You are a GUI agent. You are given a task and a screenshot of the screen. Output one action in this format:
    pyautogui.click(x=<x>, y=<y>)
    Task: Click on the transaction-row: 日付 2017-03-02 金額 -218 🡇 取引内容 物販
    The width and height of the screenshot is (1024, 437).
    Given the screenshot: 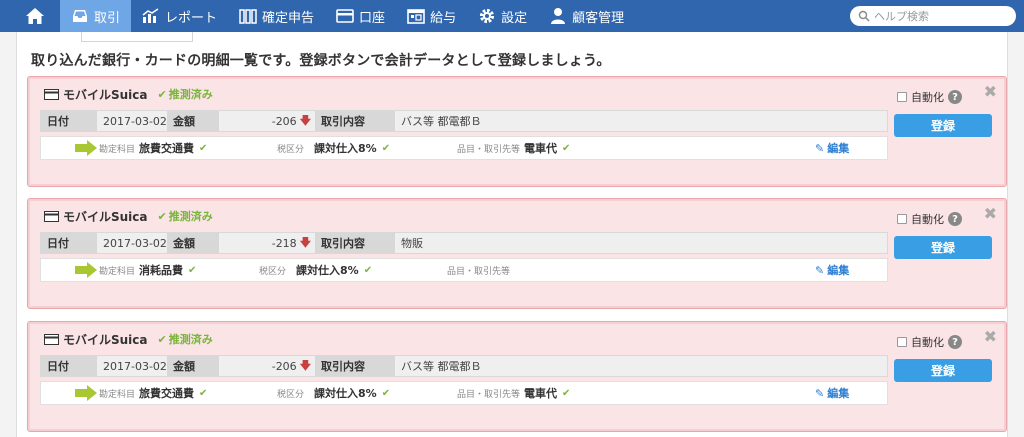 What is the action you would take?
    pyautogui.click(x=464, y=243)
    